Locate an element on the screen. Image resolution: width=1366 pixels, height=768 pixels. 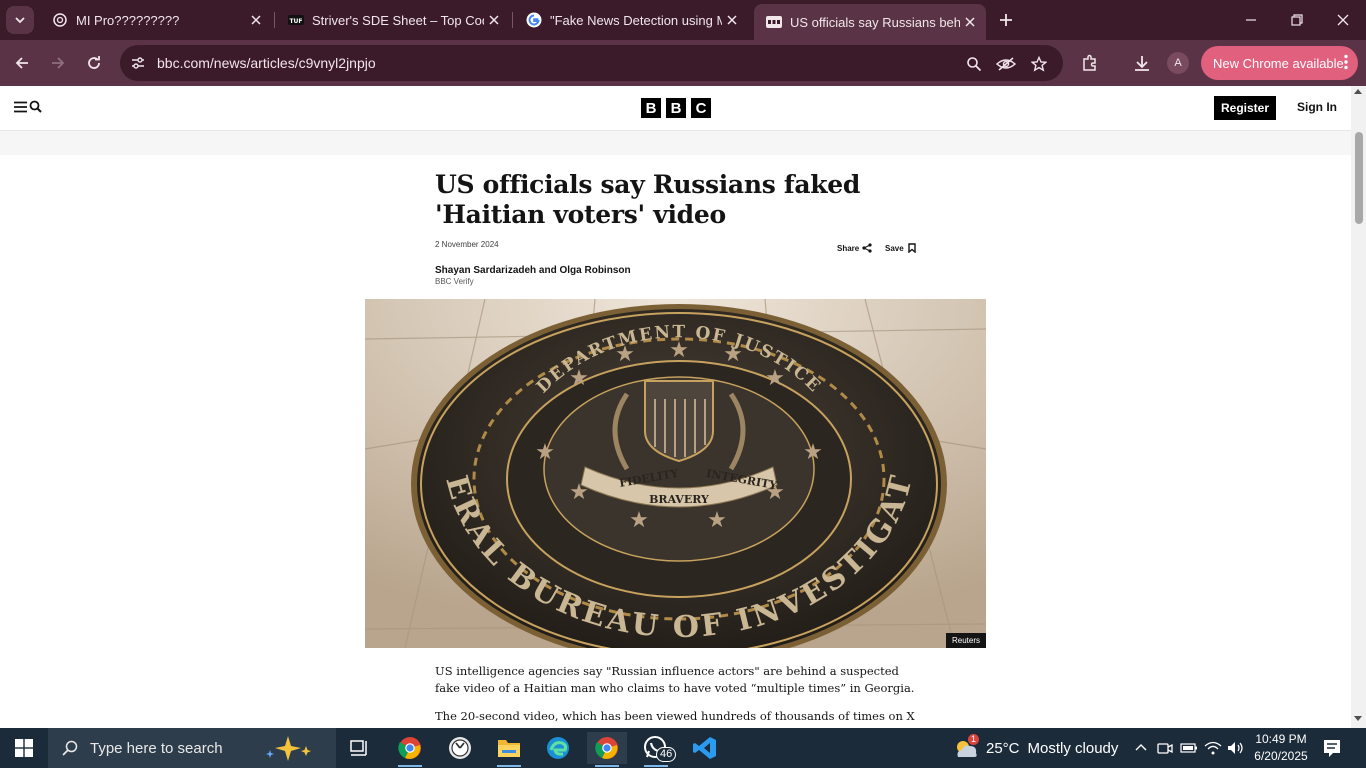
extensions-button is located at coordinates (1090, 63).